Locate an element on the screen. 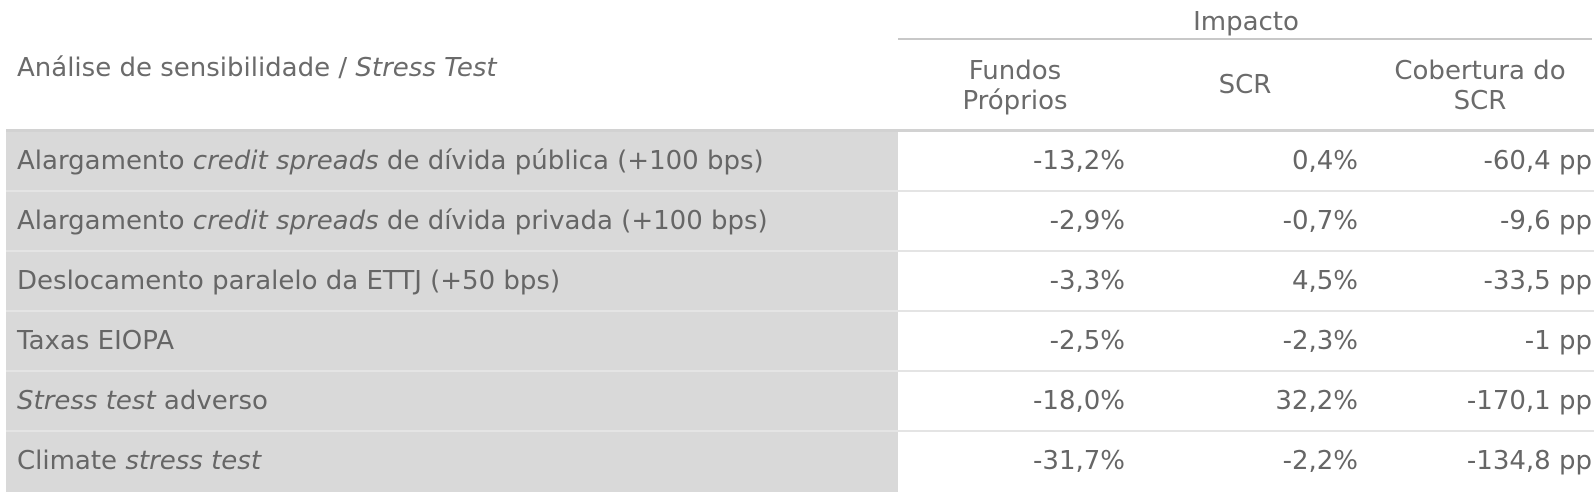  row-label: Stress test adverso is located at coordinates (142, 401).